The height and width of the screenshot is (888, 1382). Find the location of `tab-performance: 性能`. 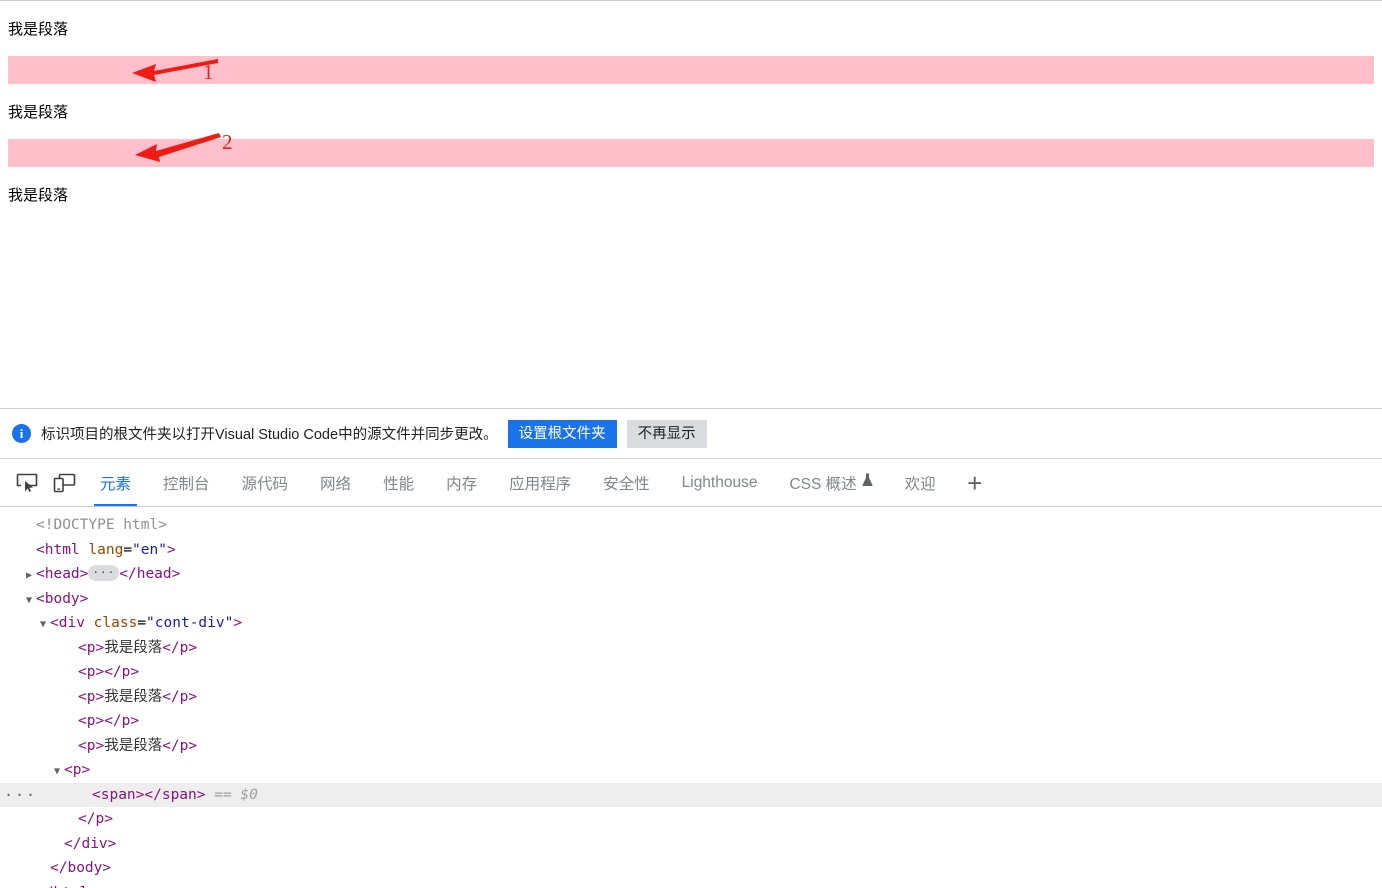

tab-performance: 性能 is located at coordinates (398, 482).